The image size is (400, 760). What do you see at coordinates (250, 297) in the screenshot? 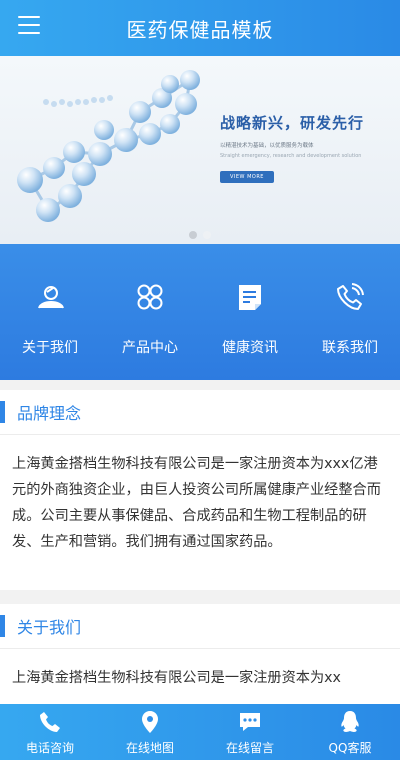
I see `document-icon` at bounding box center [250, 297].